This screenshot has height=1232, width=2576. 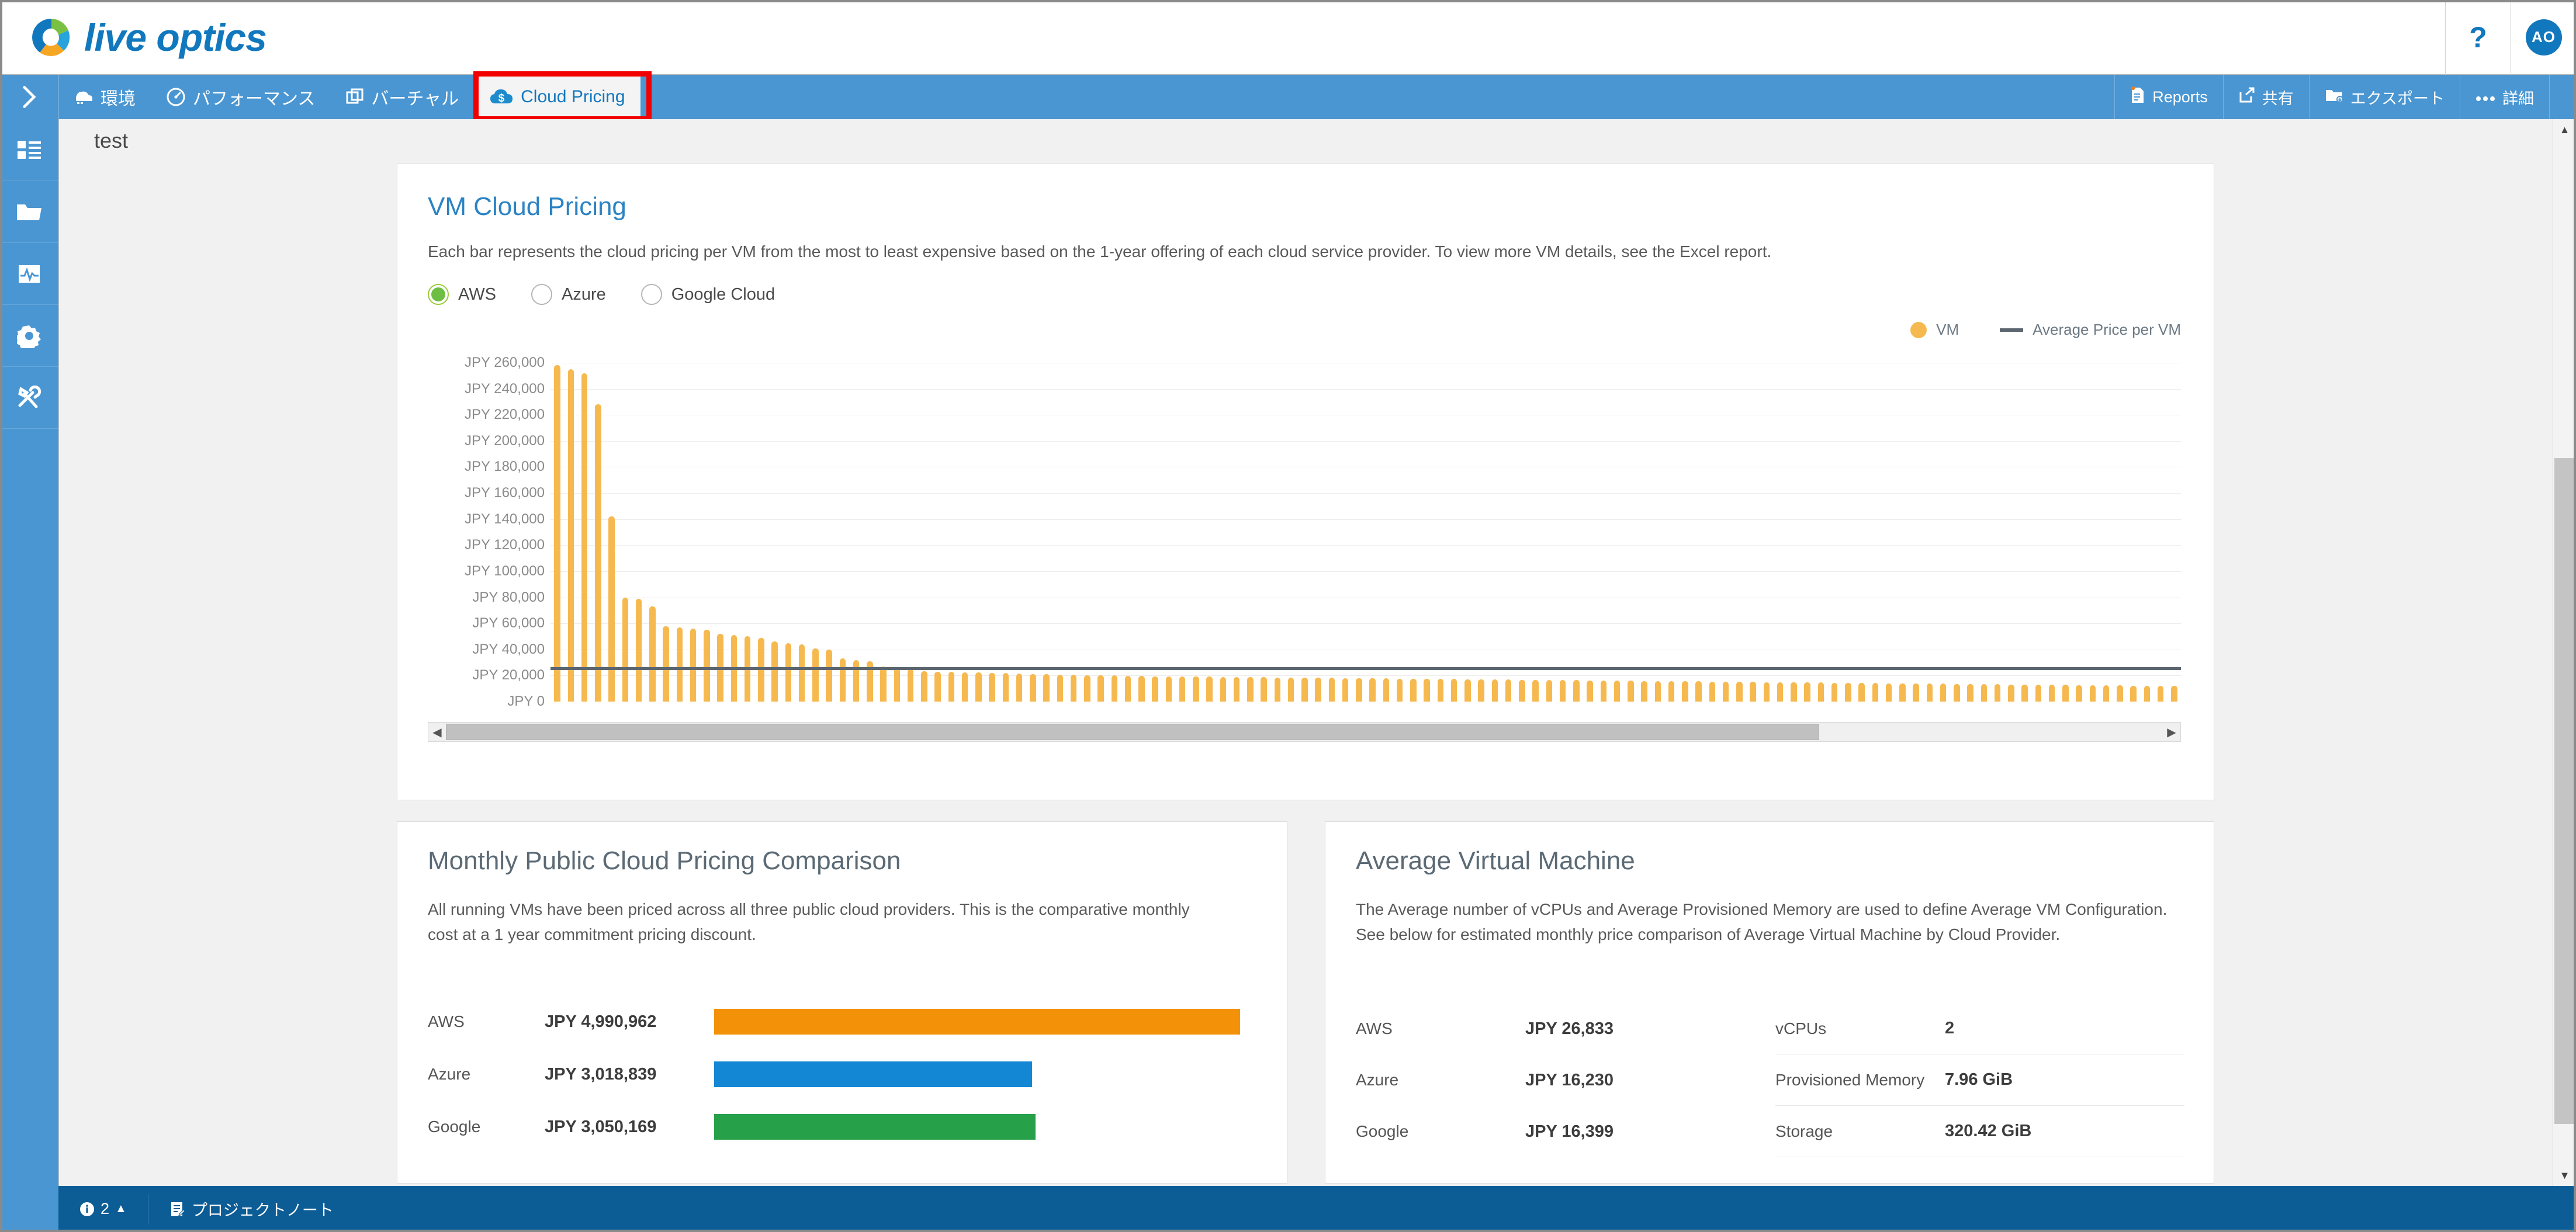 I want to click on scroll-left-arrow-icon: ◀, so click(x=437, y=732).